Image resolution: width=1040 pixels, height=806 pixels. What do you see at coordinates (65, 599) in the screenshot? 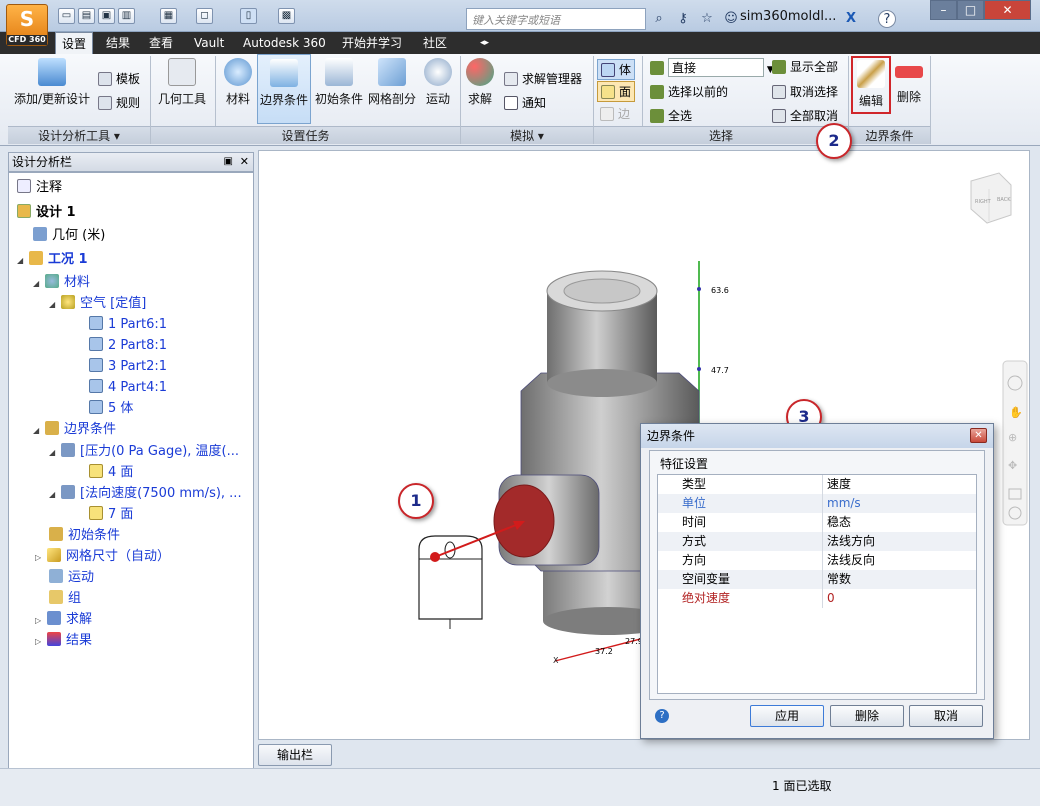
I see `tree-groups: 组` at bounding box center [65, 599].